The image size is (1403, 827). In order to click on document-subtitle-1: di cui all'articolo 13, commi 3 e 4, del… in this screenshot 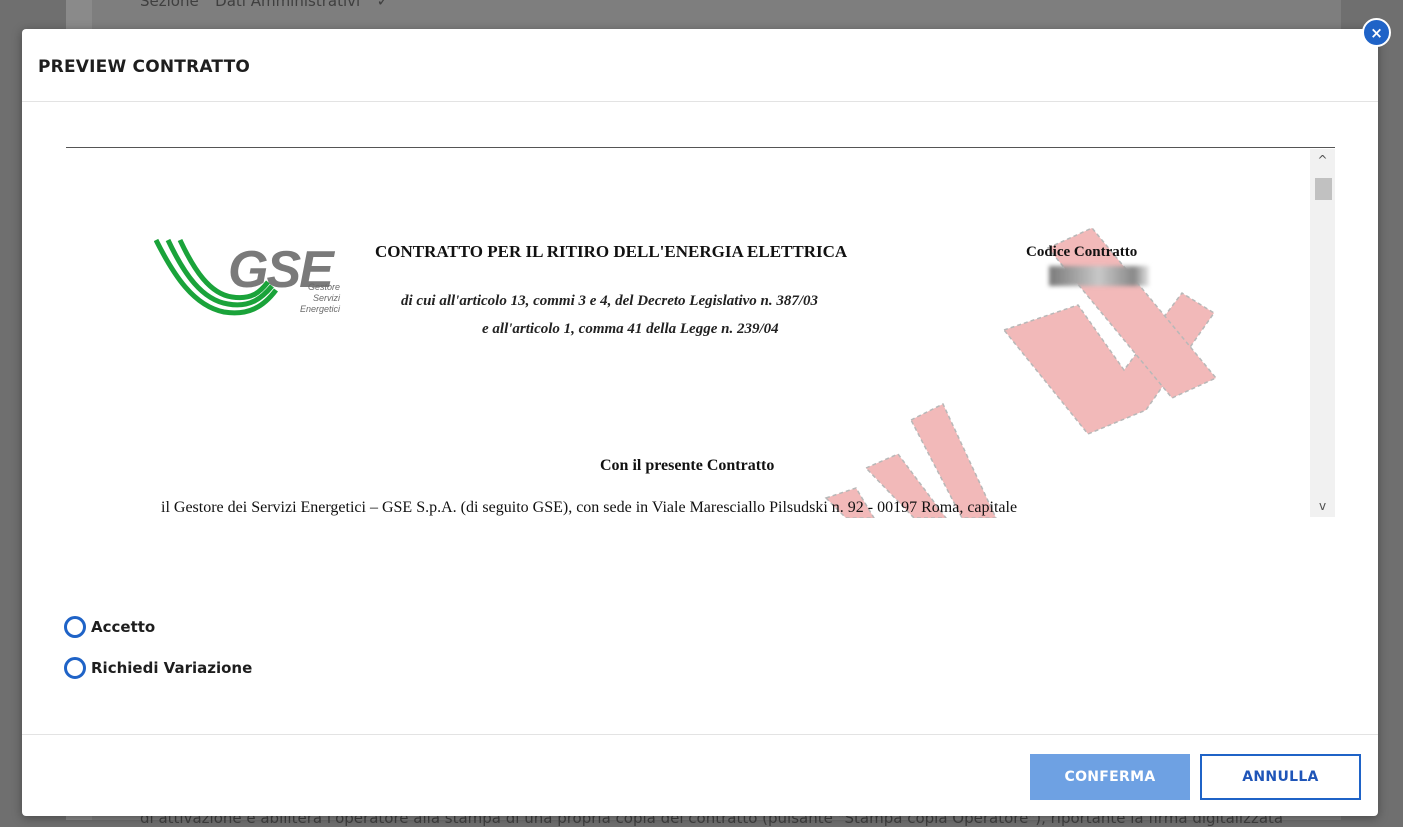, I will do `click(610, 301)`.